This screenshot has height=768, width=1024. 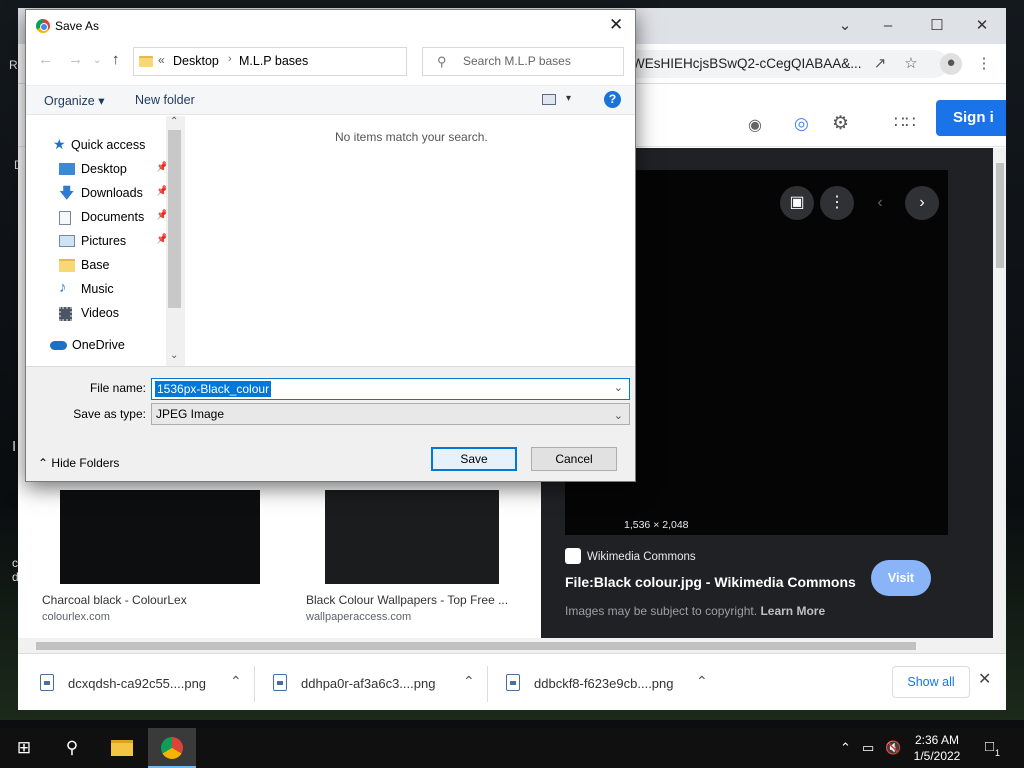 What do you see at coordinates (971, 118) in the screenshot?
I see `sign-in-button: Sign i` at bounding box center [971, 118].